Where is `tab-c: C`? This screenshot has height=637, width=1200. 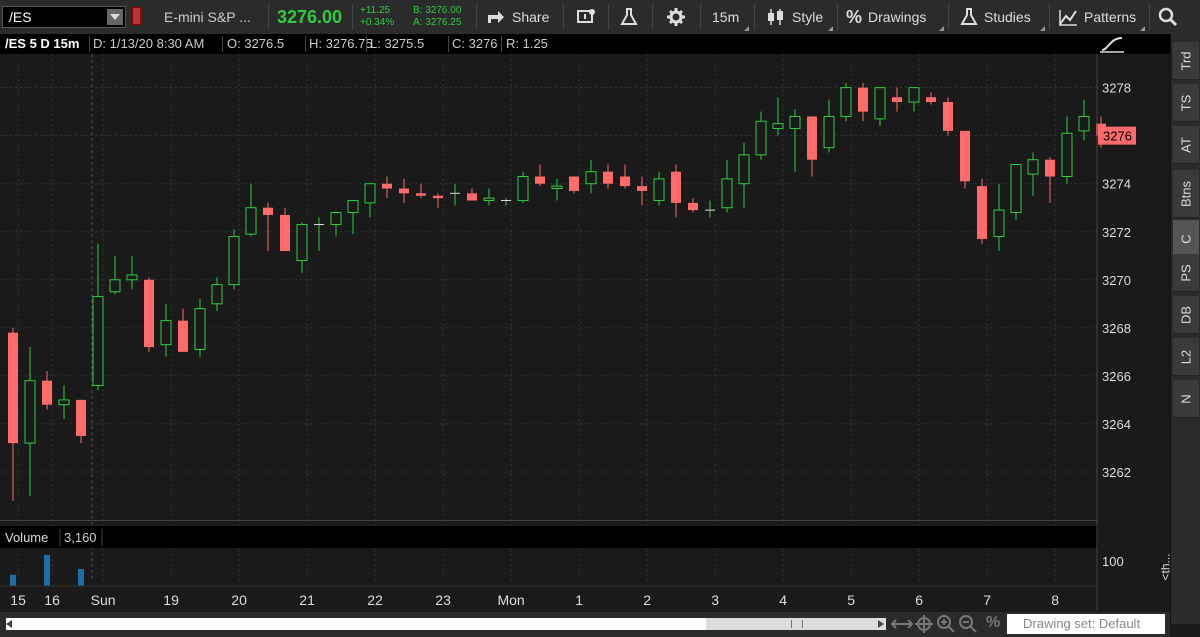
tab-c: C is located at coordinates (1186, 239).